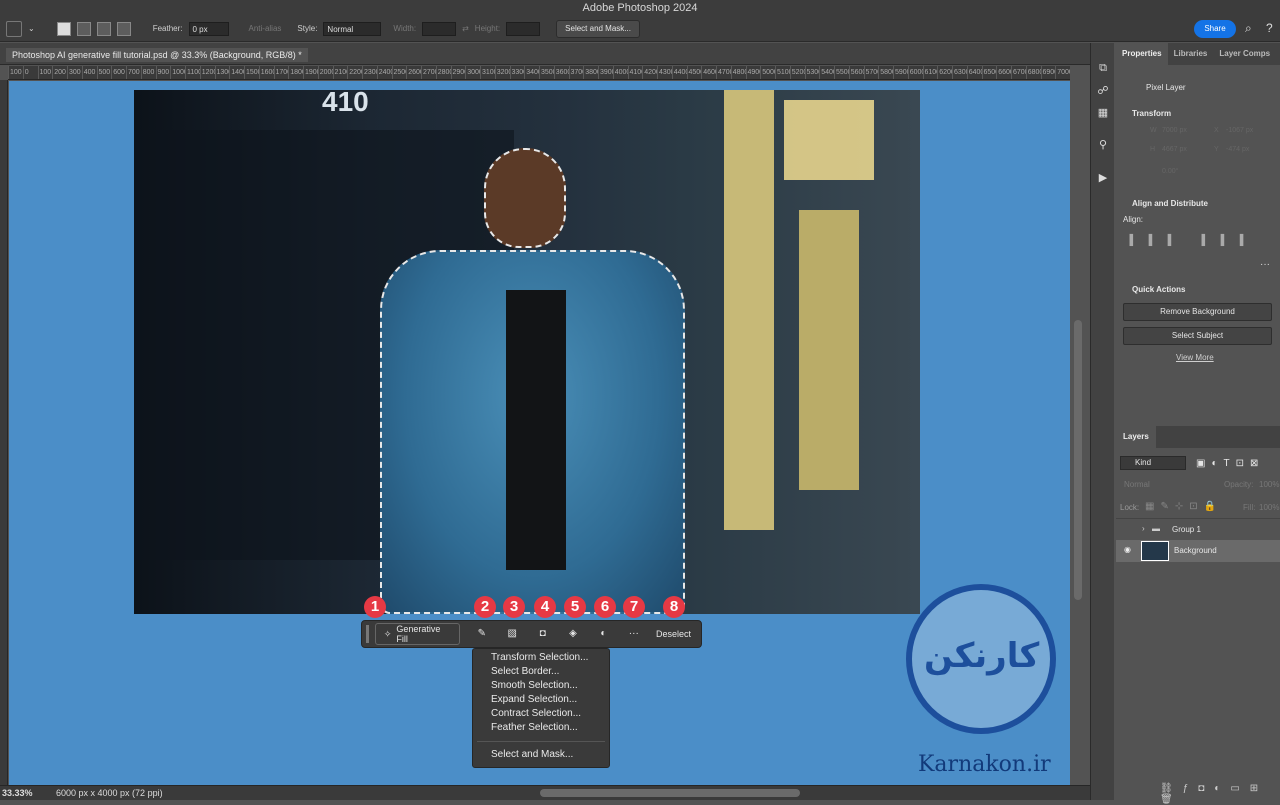 This screenshot has height=805, width=1280. Describe the element at coordinates (1103, 68) in the screenshot. I see `history-icon: ⧉` at that location.